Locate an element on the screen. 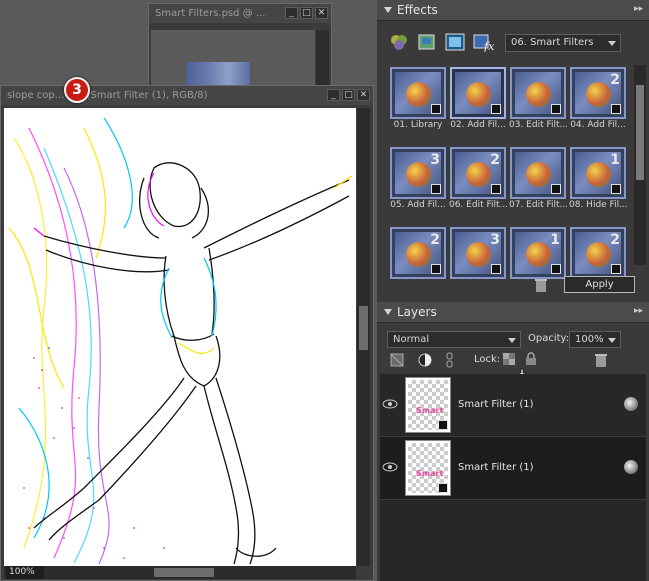  effect-label: 01. Library is located at coordinates (418, 125).